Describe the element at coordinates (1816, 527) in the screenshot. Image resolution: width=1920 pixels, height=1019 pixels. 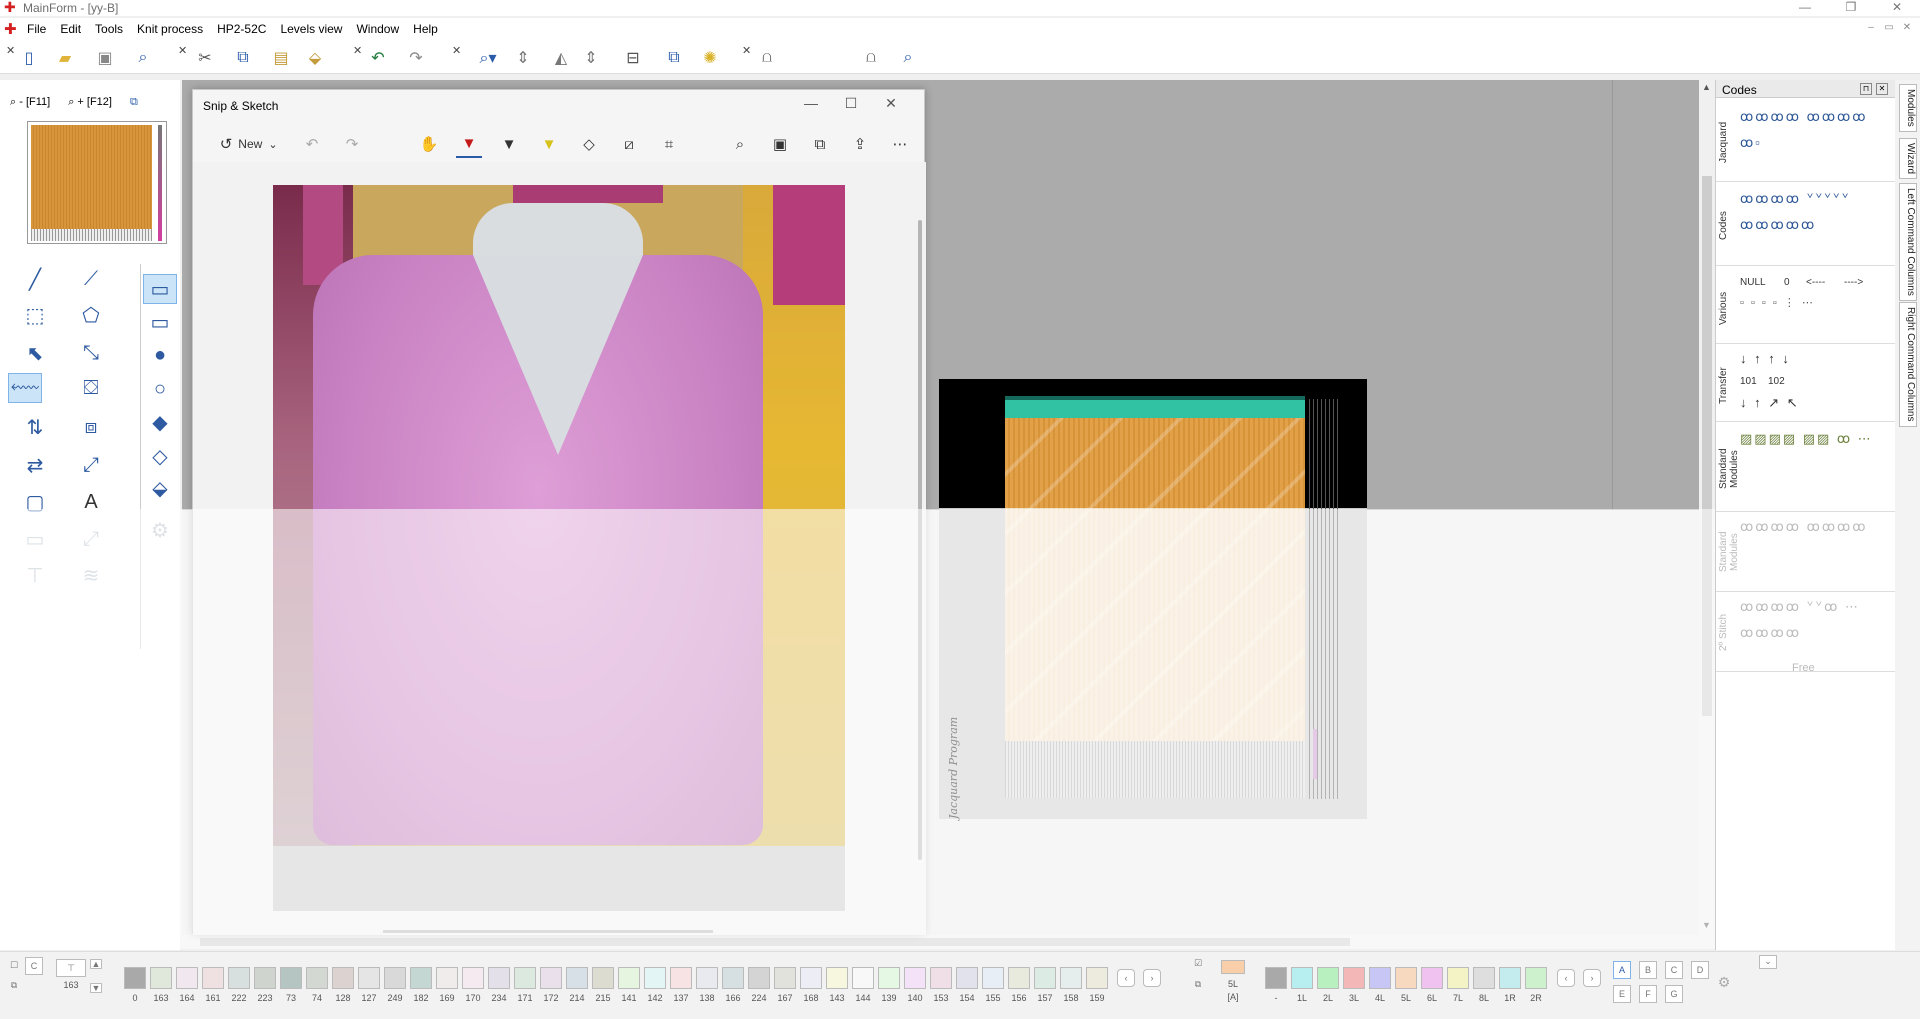
I see `module-icons-2: ꝏꝏꝏꝏ ꝏꝏꝏꝏ` at that location.